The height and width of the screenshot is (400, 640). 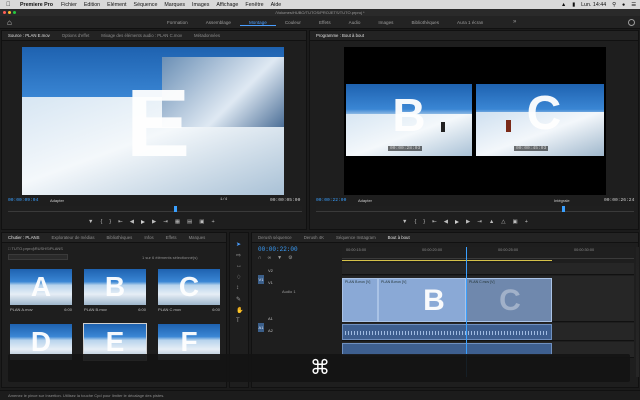 I want to click on program-playhead, so click(x=563, y=209).